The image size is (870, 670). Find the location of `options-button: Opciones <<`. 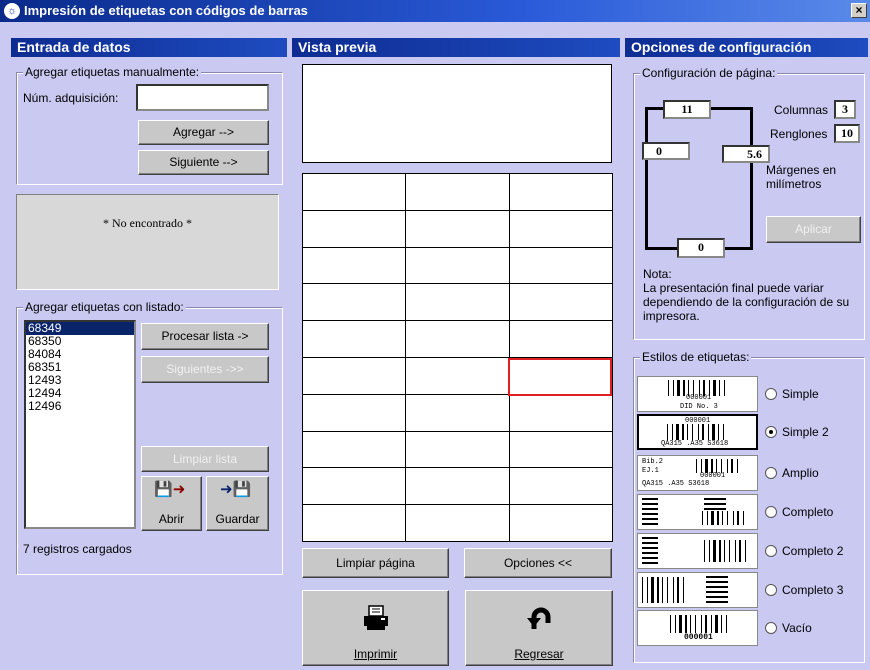

options-button: Opciones << is located at coordinates (538, 563).